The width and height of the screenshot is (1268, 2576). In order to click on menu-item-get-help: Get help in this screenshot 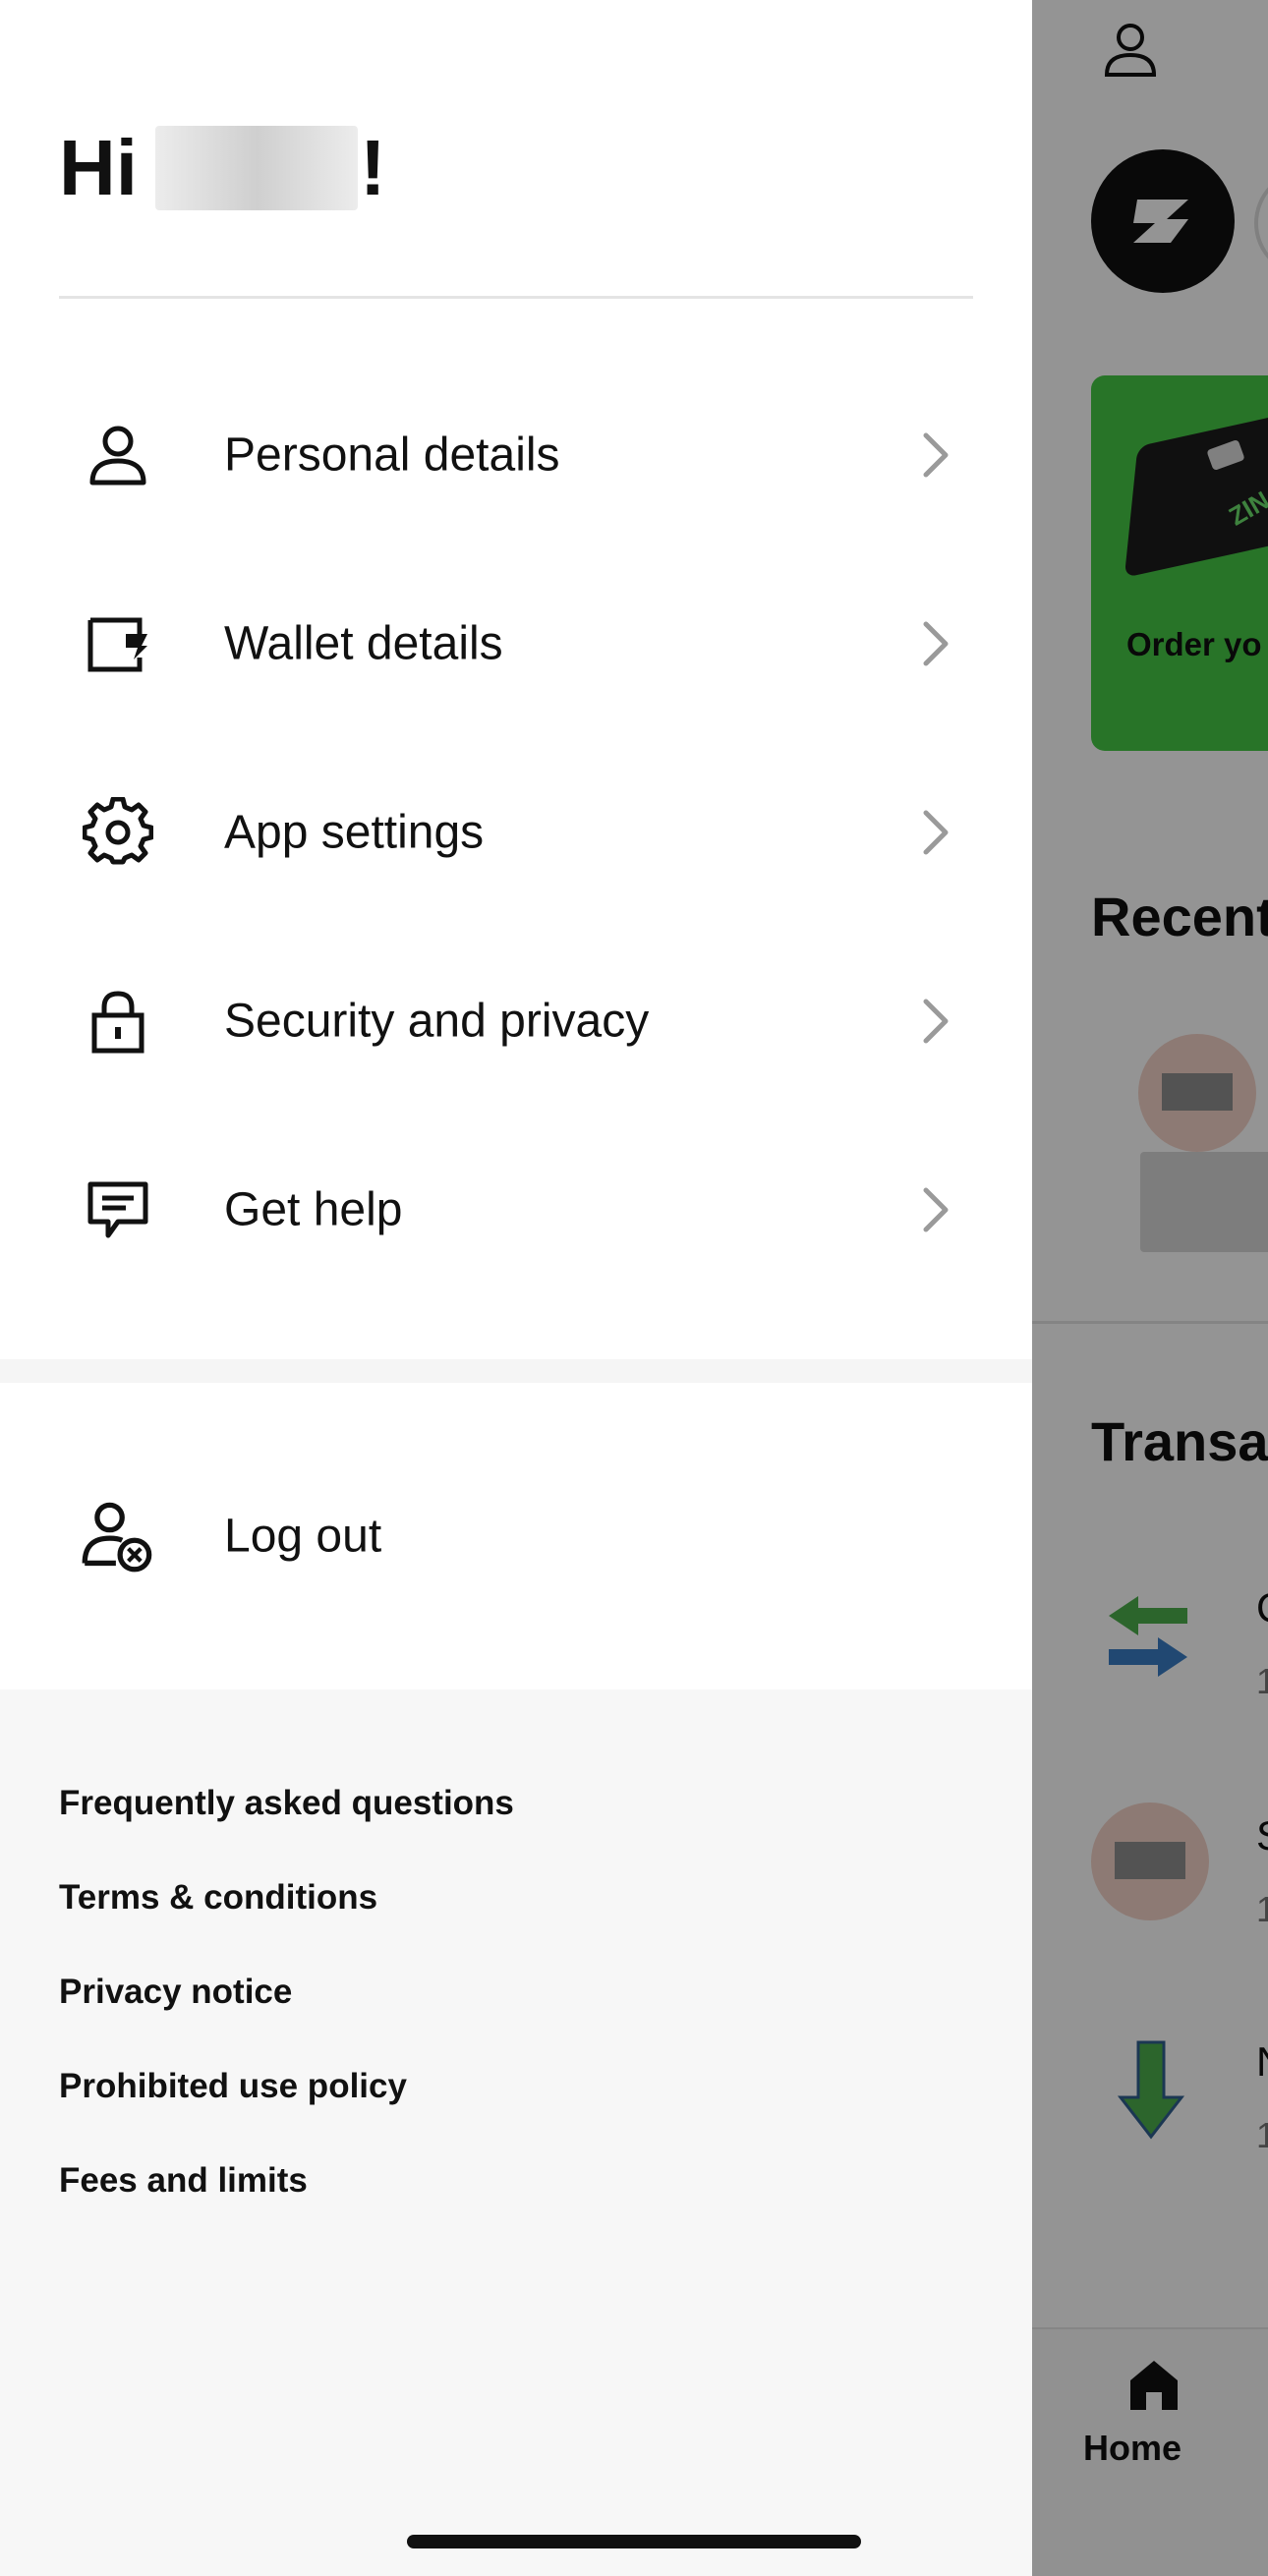, I will do `click(516, 1210)`.